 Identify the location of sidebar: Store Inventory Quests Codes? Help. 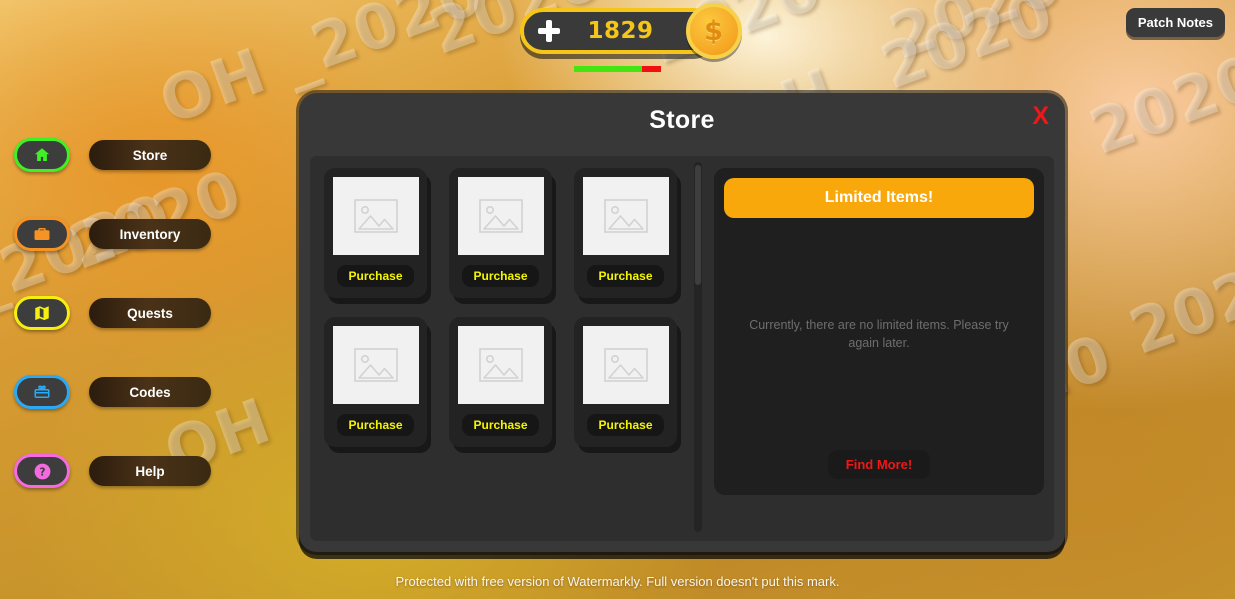
(124, 335).